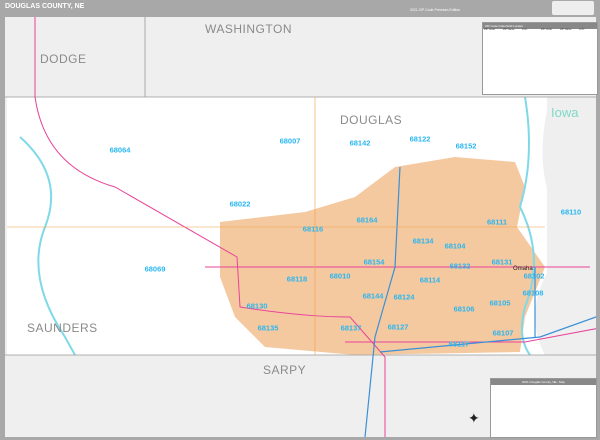  What do you see at coordinates (313, 229) in the screenshot?
I see `zip-label-68116: 68116` at bounding box center [313, 229].